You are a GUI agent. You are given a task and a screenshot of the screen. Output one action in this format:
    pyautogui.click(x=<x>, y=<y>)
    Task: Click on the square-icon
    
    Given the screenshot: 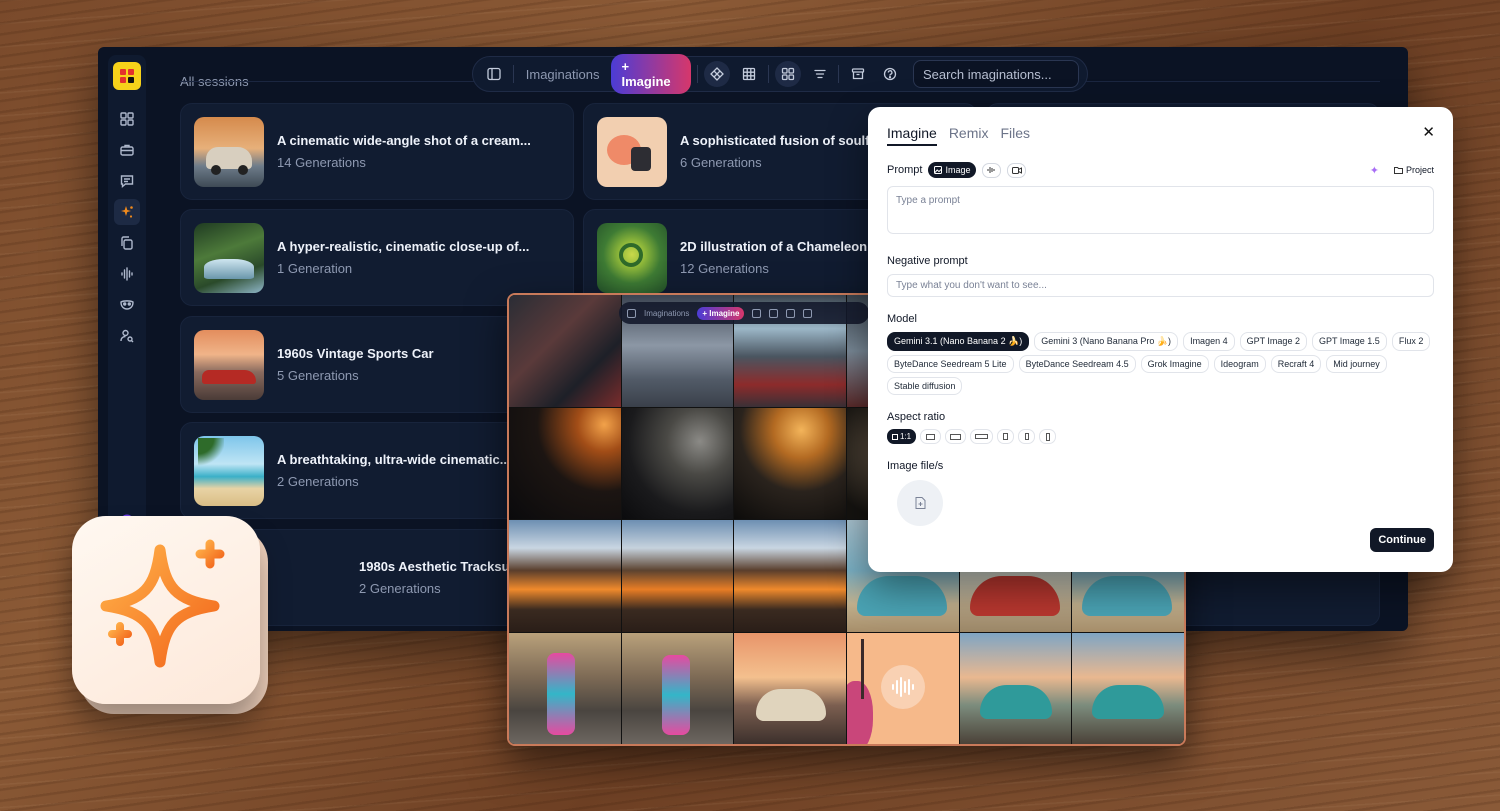 What is the action you would take?
    pyautogui.click(x=895, y=436)
    